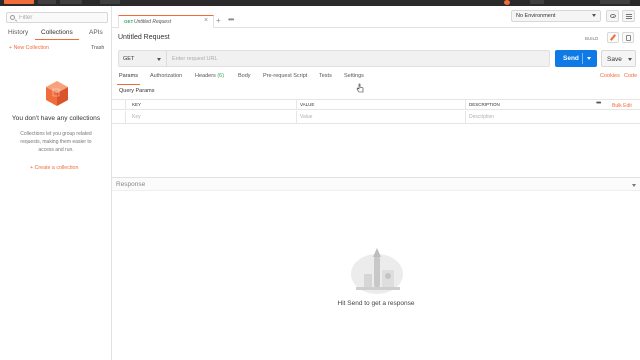 This screenshot has height=360, width=640. What do you see at coordinates (630, 76) in the screenshot?
I see `code-link: Code` at bounding box center [630, 76].